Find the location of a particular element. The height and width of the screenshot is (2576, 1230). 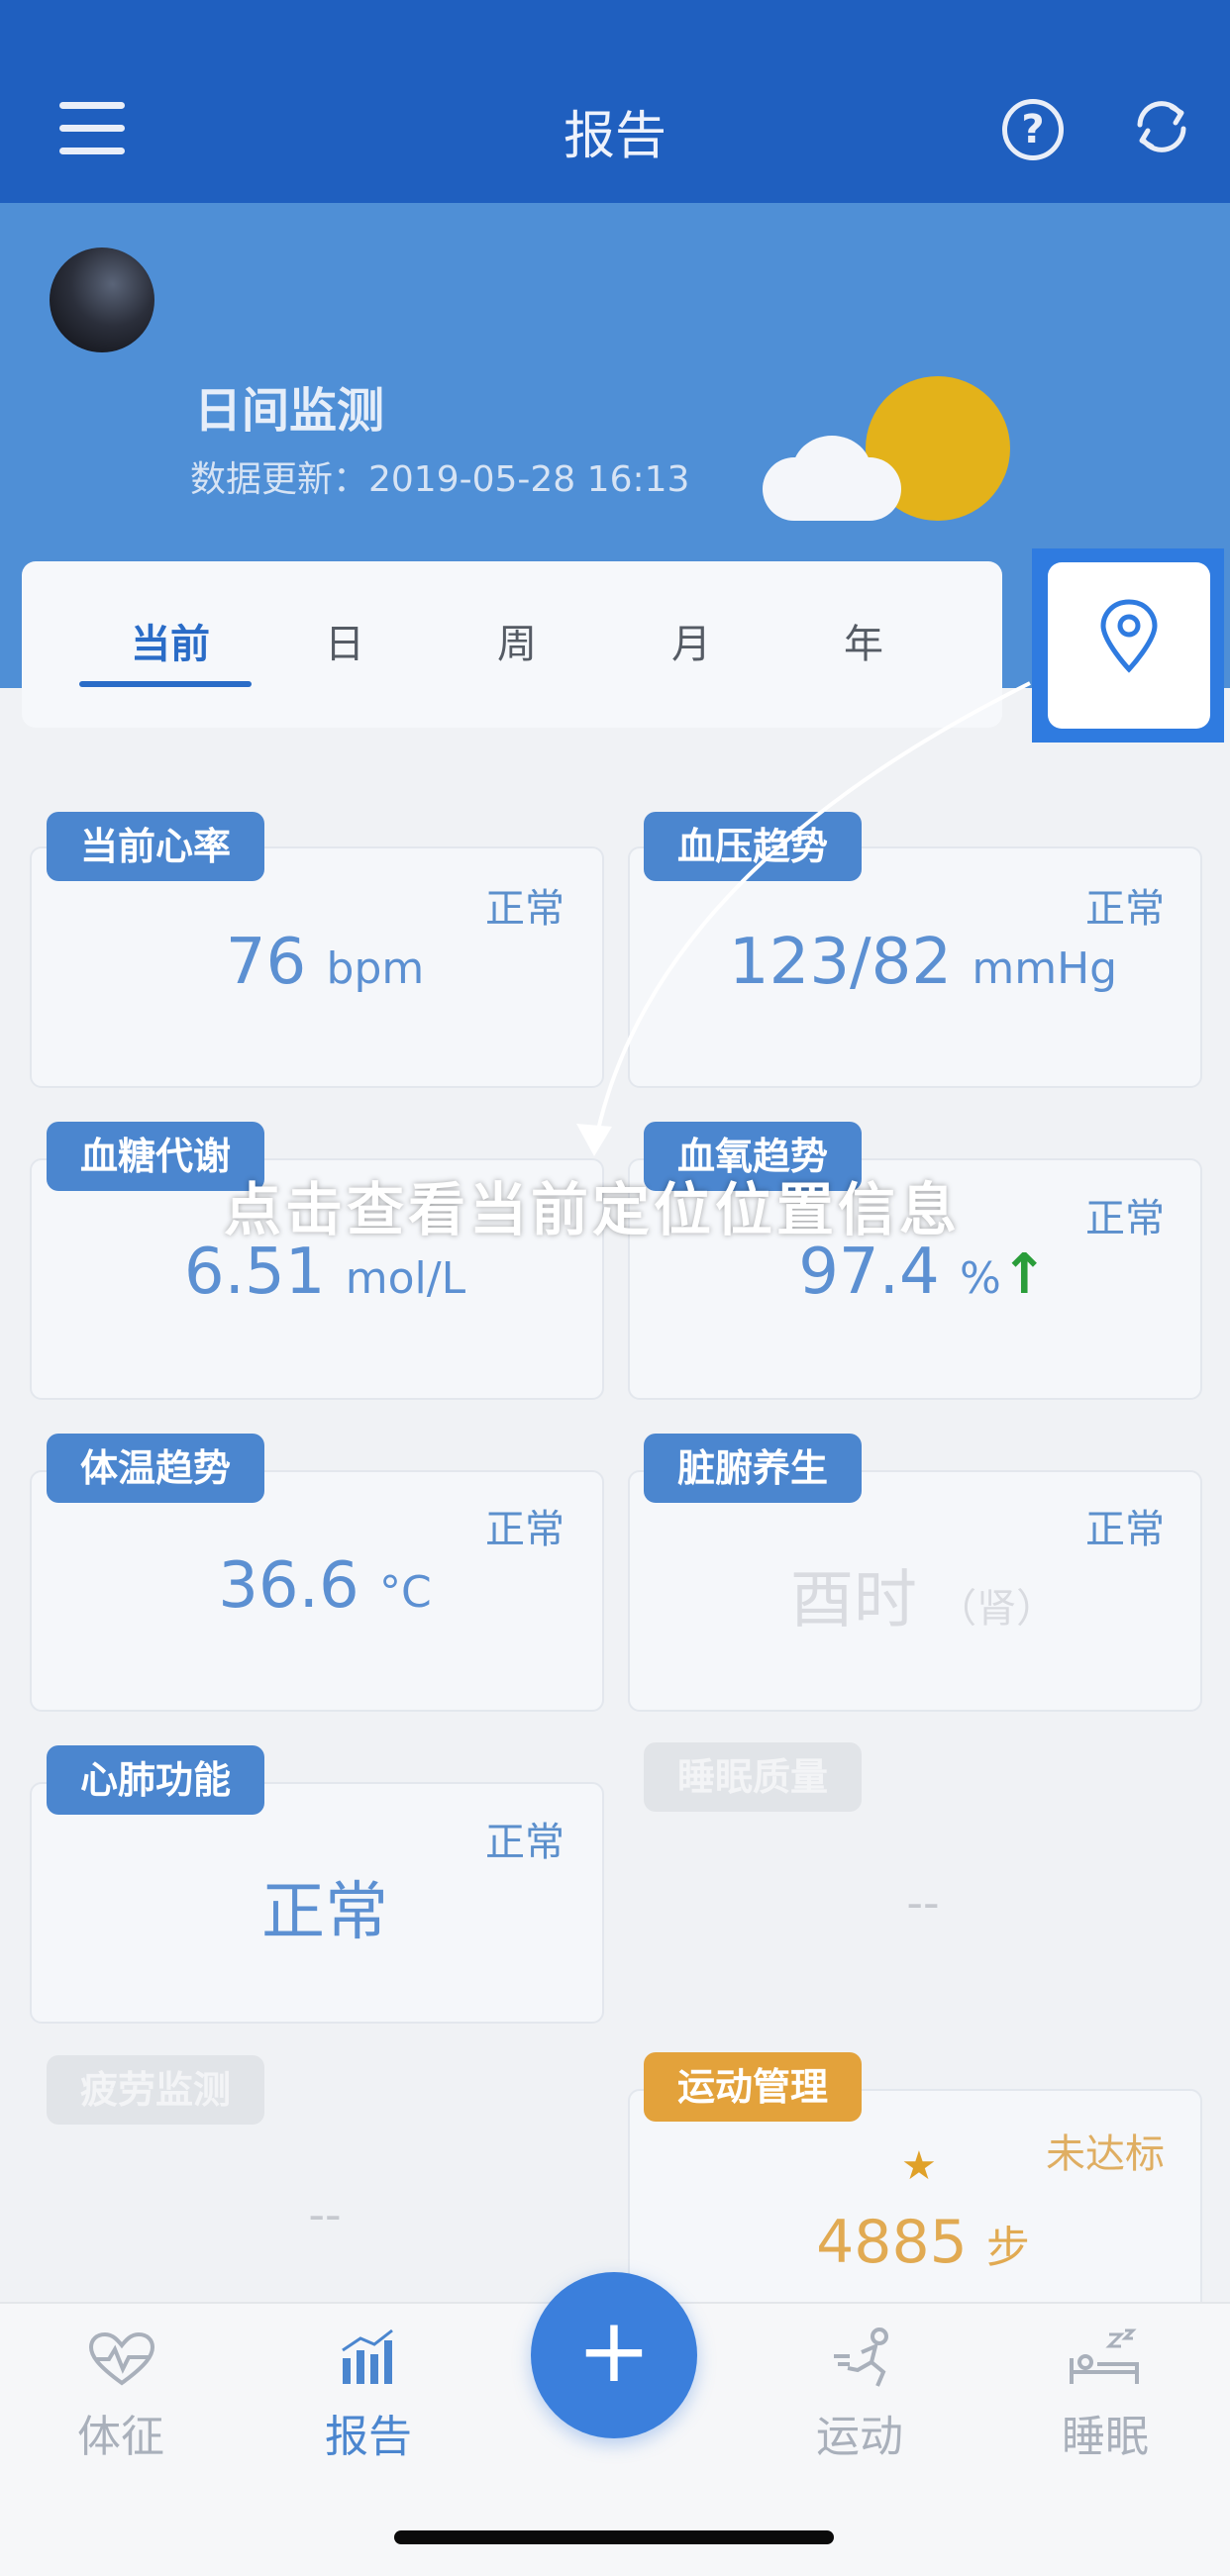

instruction-text: 点击查看当前定位位置信息 is located at coordinates (593, 1210).